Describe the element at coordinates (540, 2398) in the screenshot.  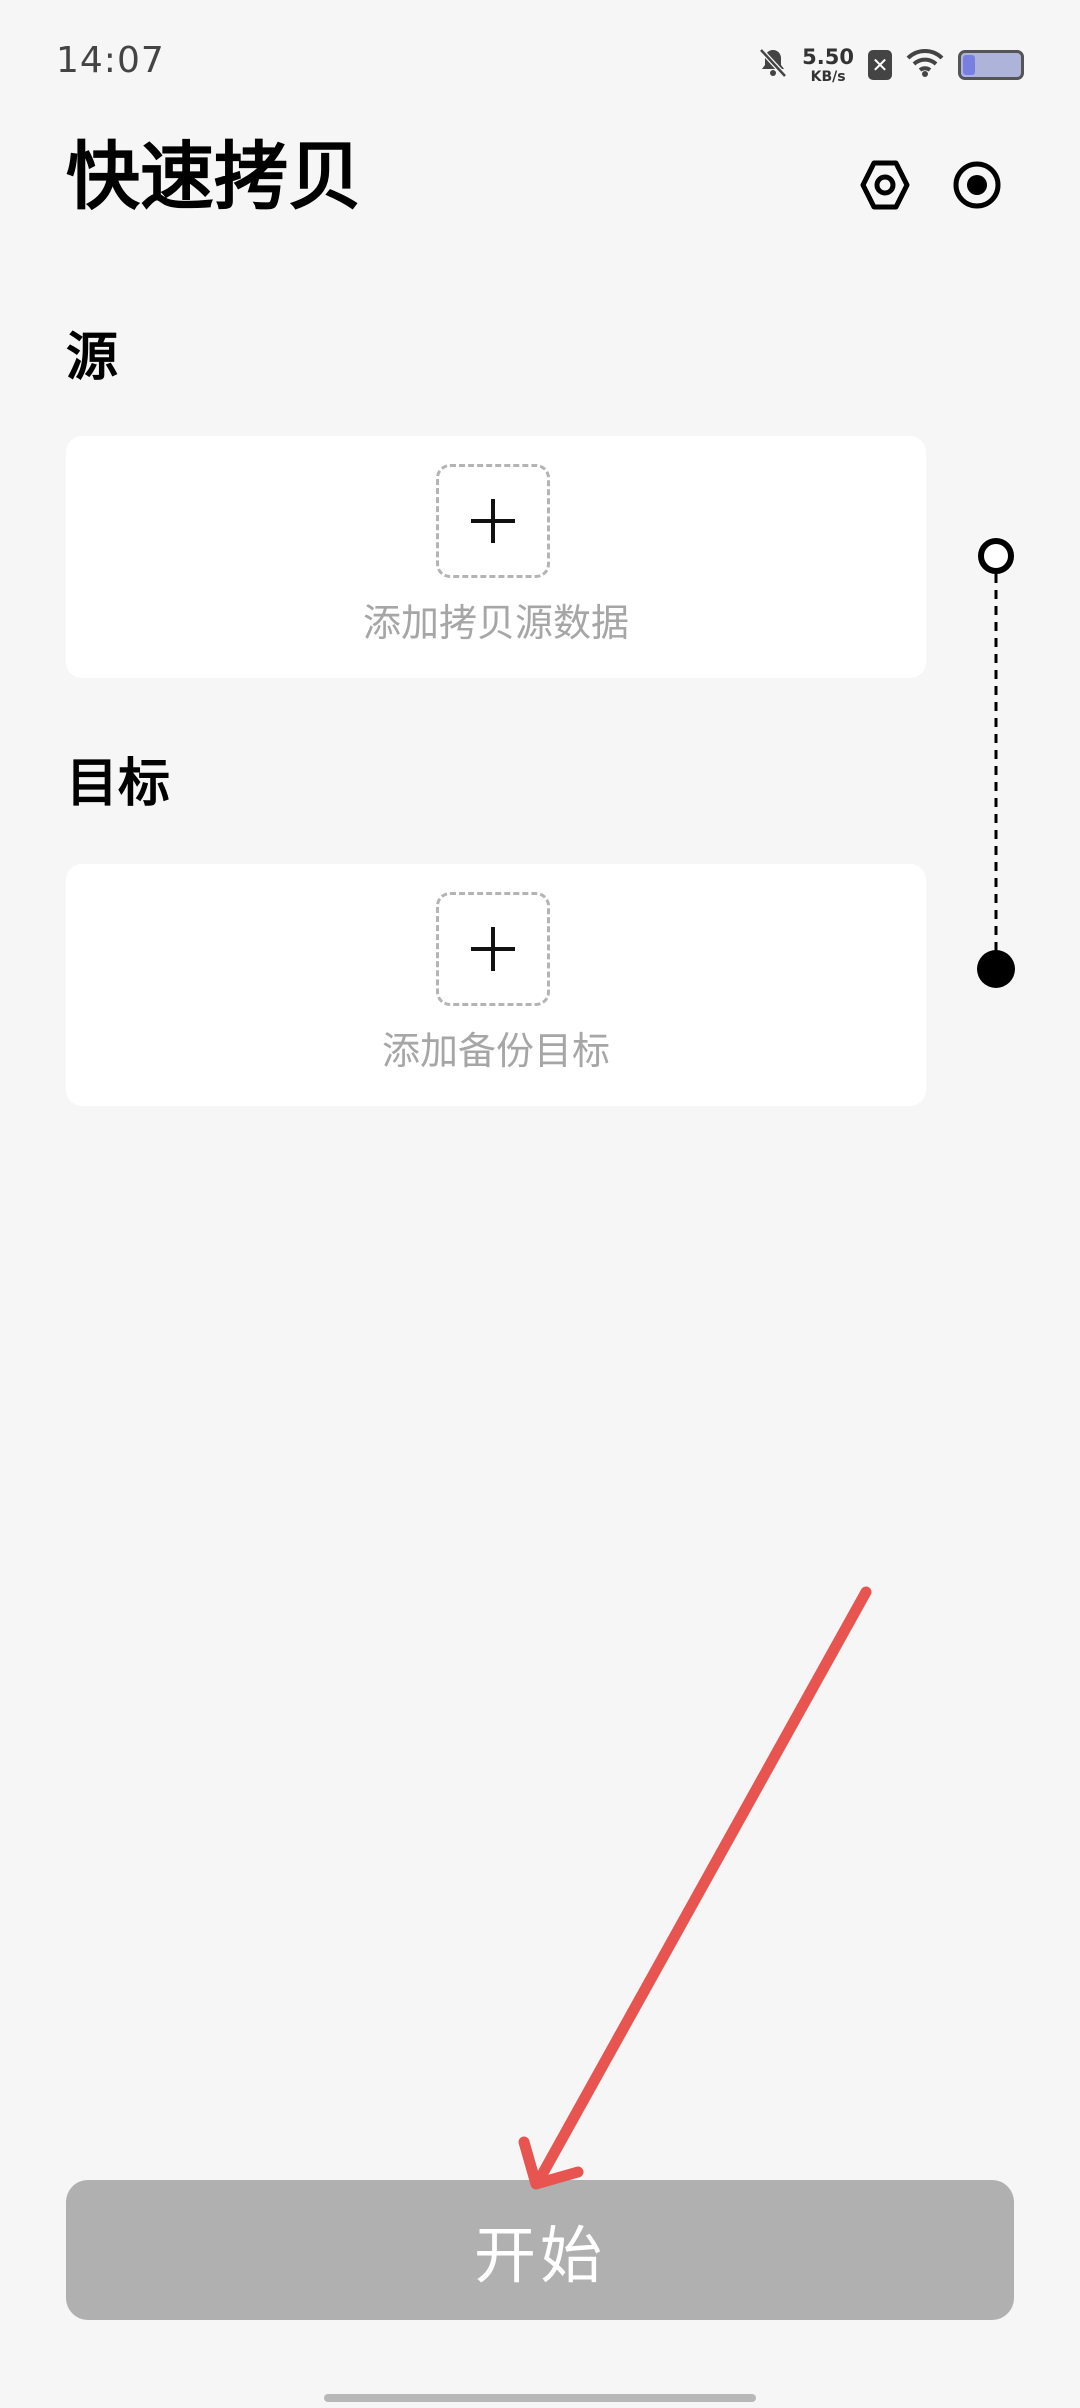
I see `home-indicator` at that location.